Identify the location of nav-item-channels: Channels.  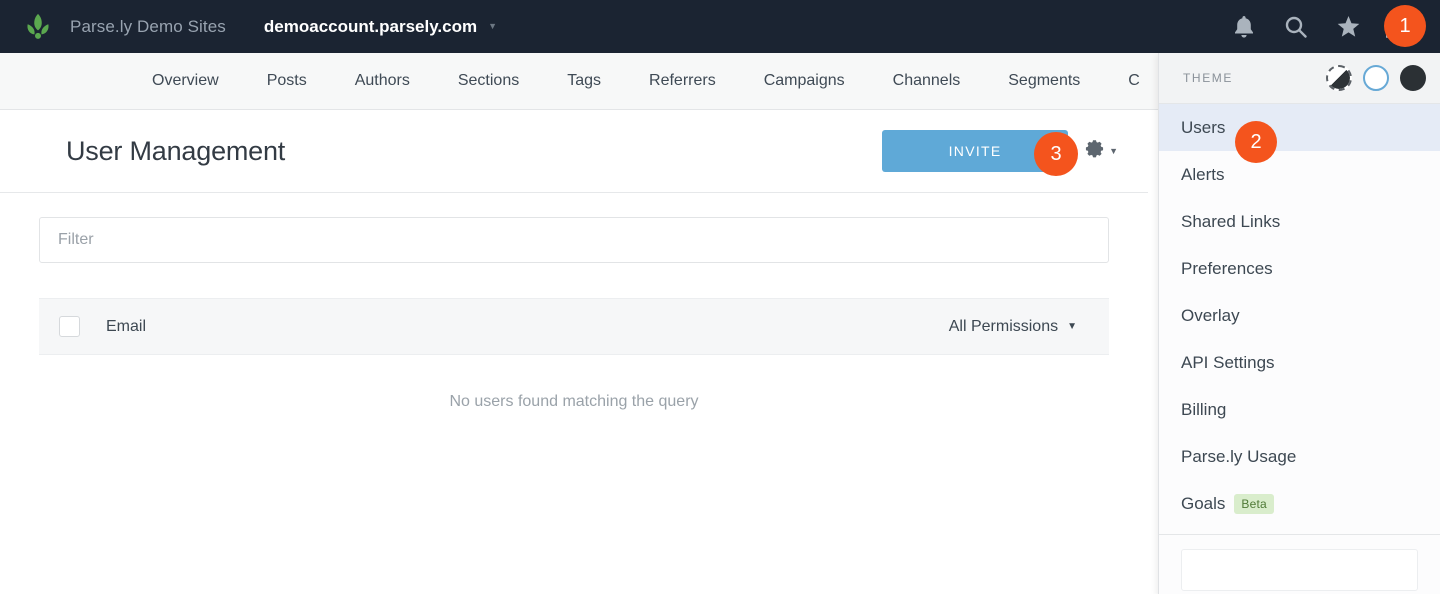
(927, 81).